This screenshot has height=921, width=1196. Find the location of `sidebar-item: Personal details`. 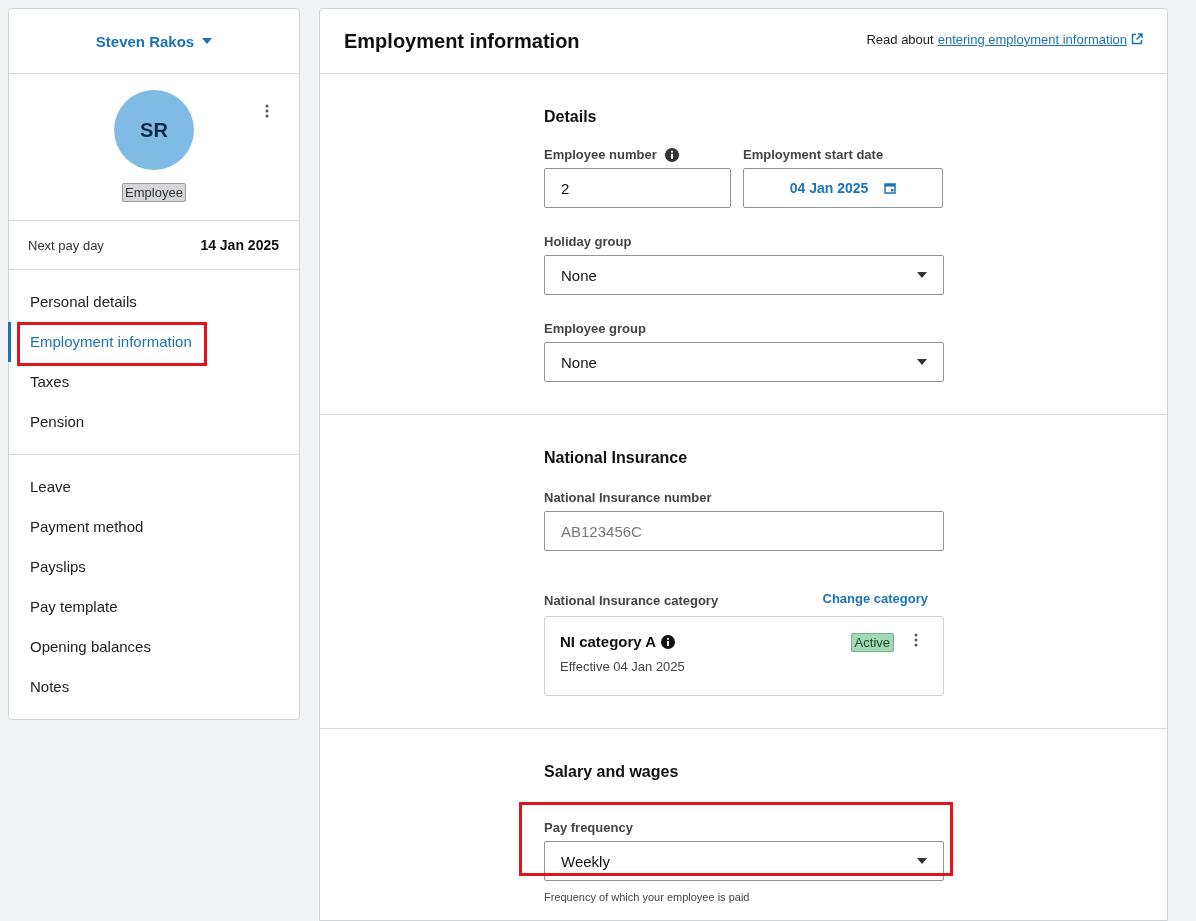

sidebar-item: Personal details is located at coordinates (153, 302).